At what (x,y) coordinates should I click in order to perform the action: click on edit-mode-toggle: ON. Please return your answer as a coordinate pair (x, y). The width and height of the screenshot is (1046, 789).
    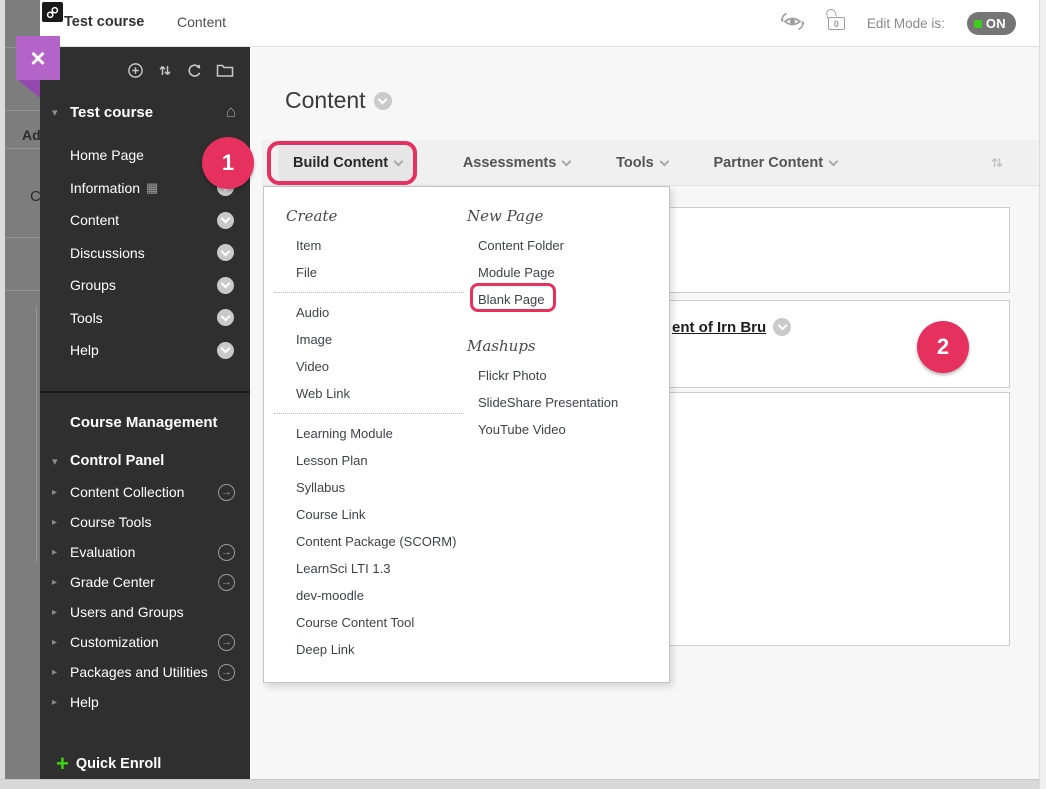
    Looking at the image, I should click on (991, 23).